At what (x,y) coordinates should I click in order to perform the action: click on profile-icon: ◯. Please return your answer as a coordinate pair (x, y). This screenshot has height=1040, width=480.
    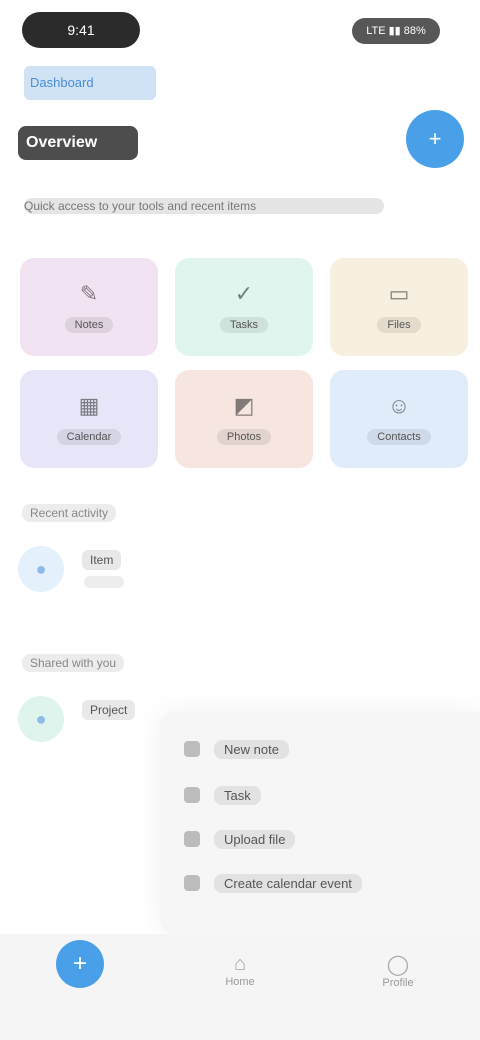
    Looking at the image, I should click on (398, 964).